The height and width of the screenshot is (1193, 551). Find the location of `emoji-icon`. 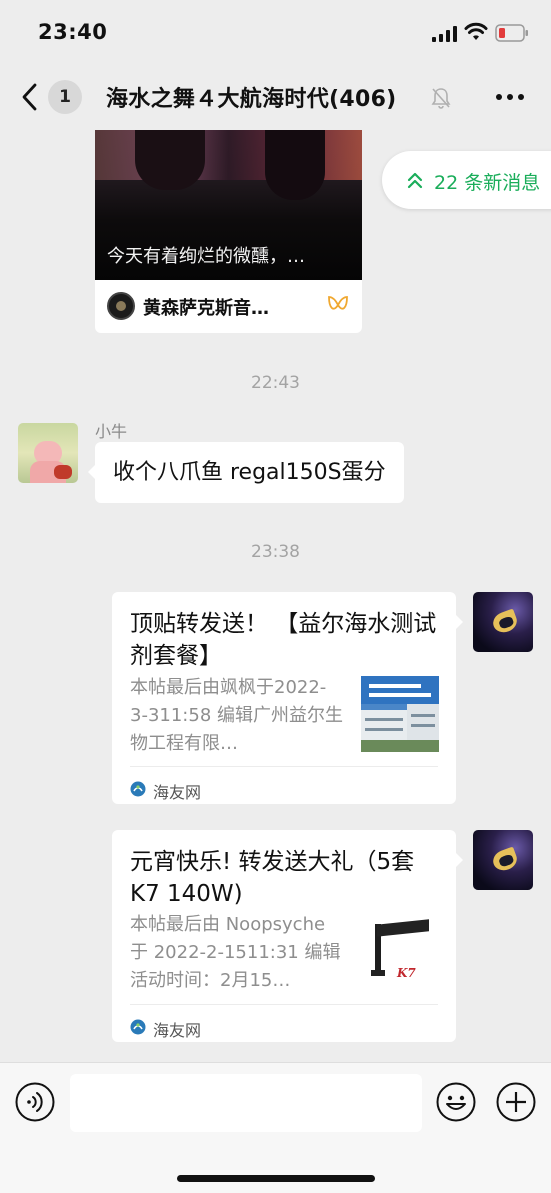

emoji-icon is located at coordinates (456, 1102).